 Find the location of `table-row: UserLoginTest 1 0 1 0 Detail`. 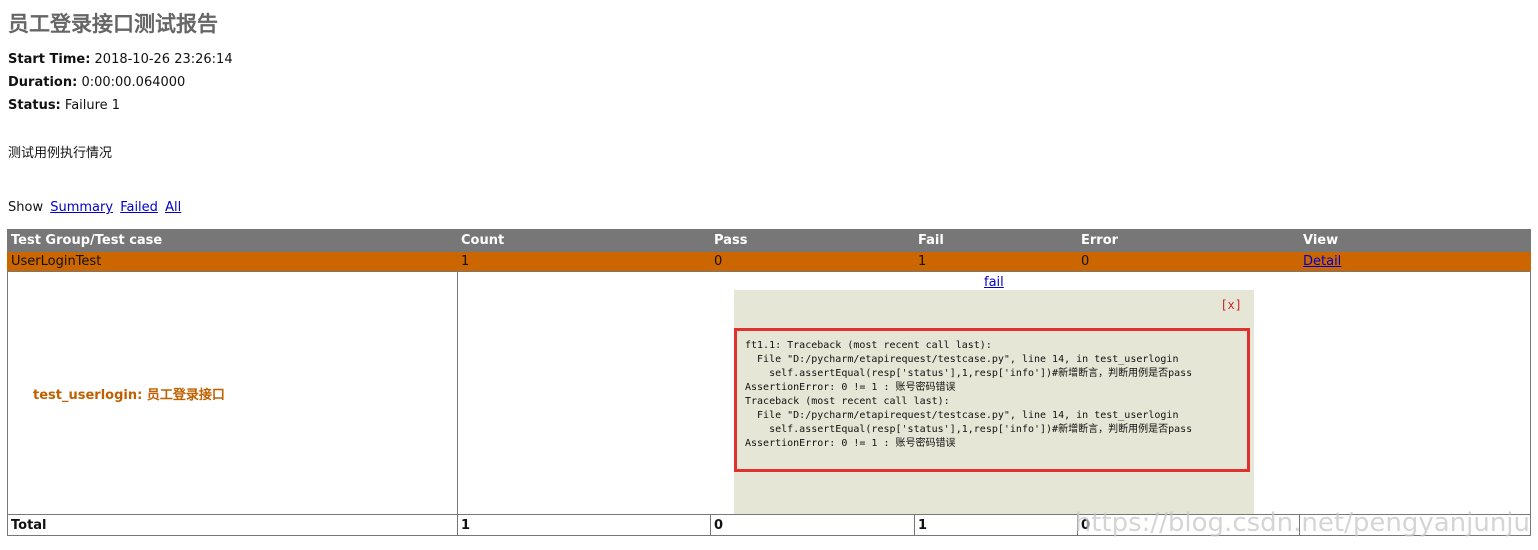

table-row: UserLoginTest 1 0 1 0 Detail is located at coordinates (769, 261).